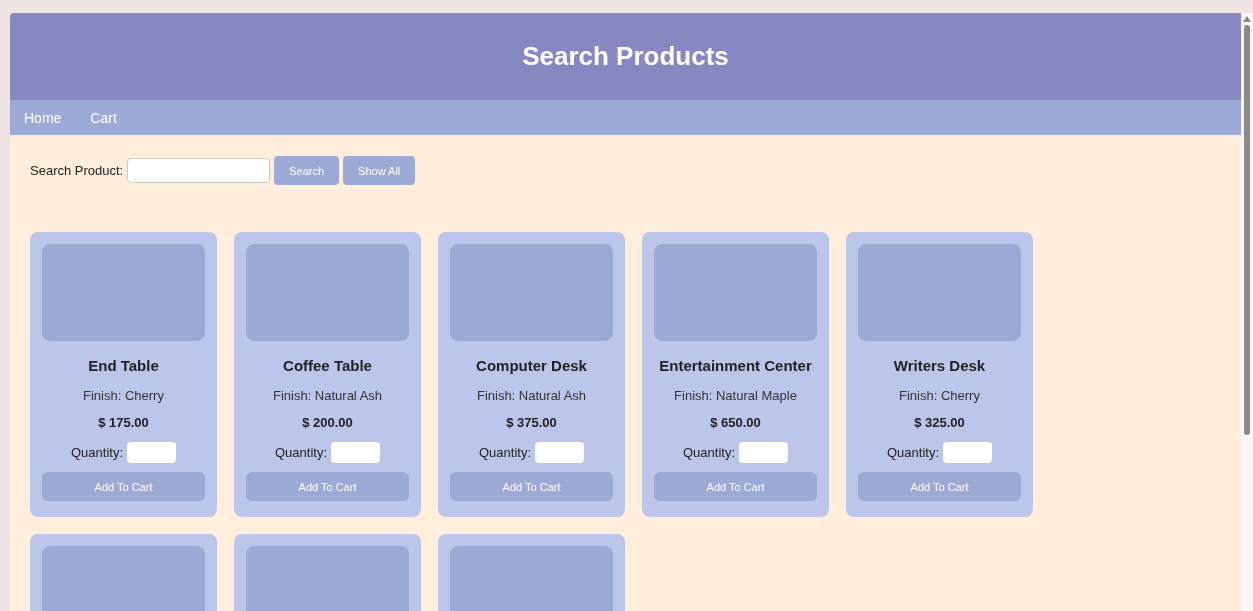 This screenshot has height=611, width=1253. I want to click on product-name: Coffee Table, so click(327, 365).